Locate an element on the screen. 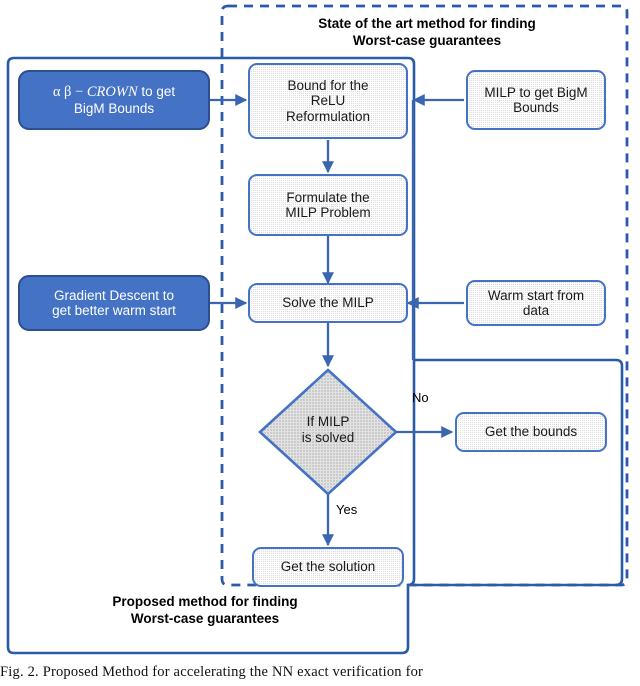  node-solve-the-milp: Solve the MILP is located at coordinates (328, 303).